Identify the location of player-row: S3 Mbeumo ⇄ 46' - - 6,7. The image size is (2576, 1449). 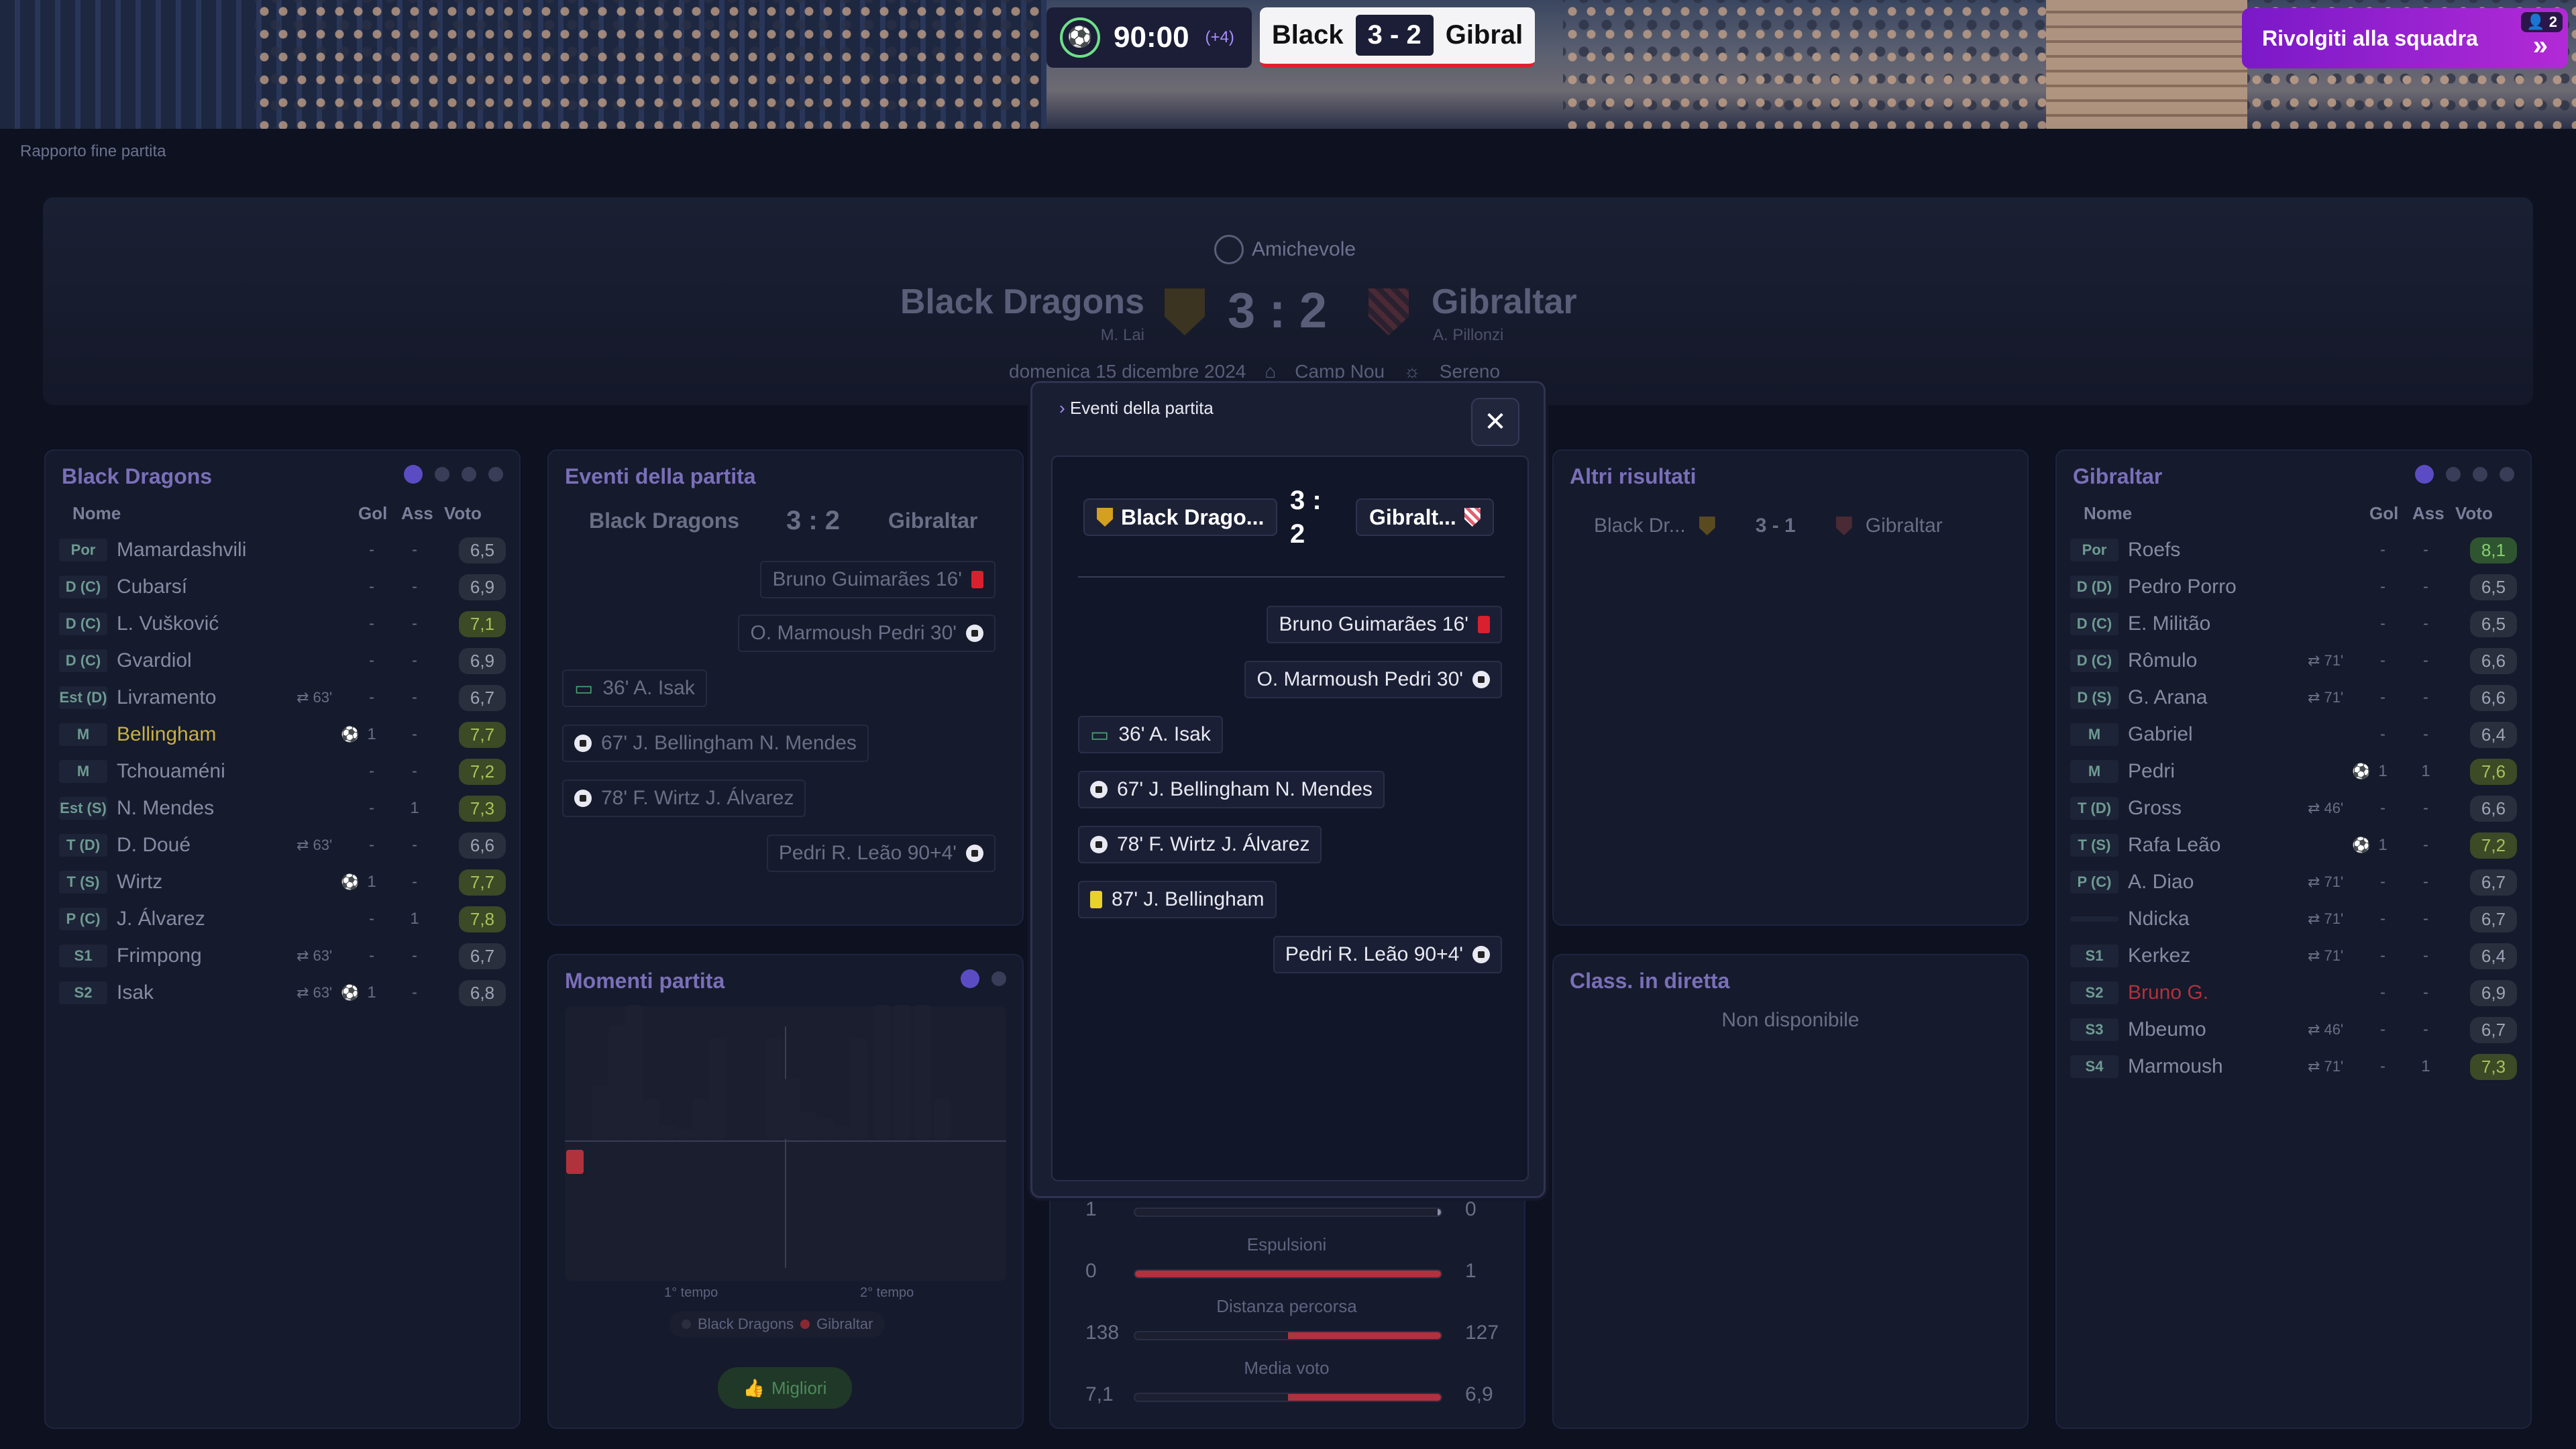
(2293, 1029).